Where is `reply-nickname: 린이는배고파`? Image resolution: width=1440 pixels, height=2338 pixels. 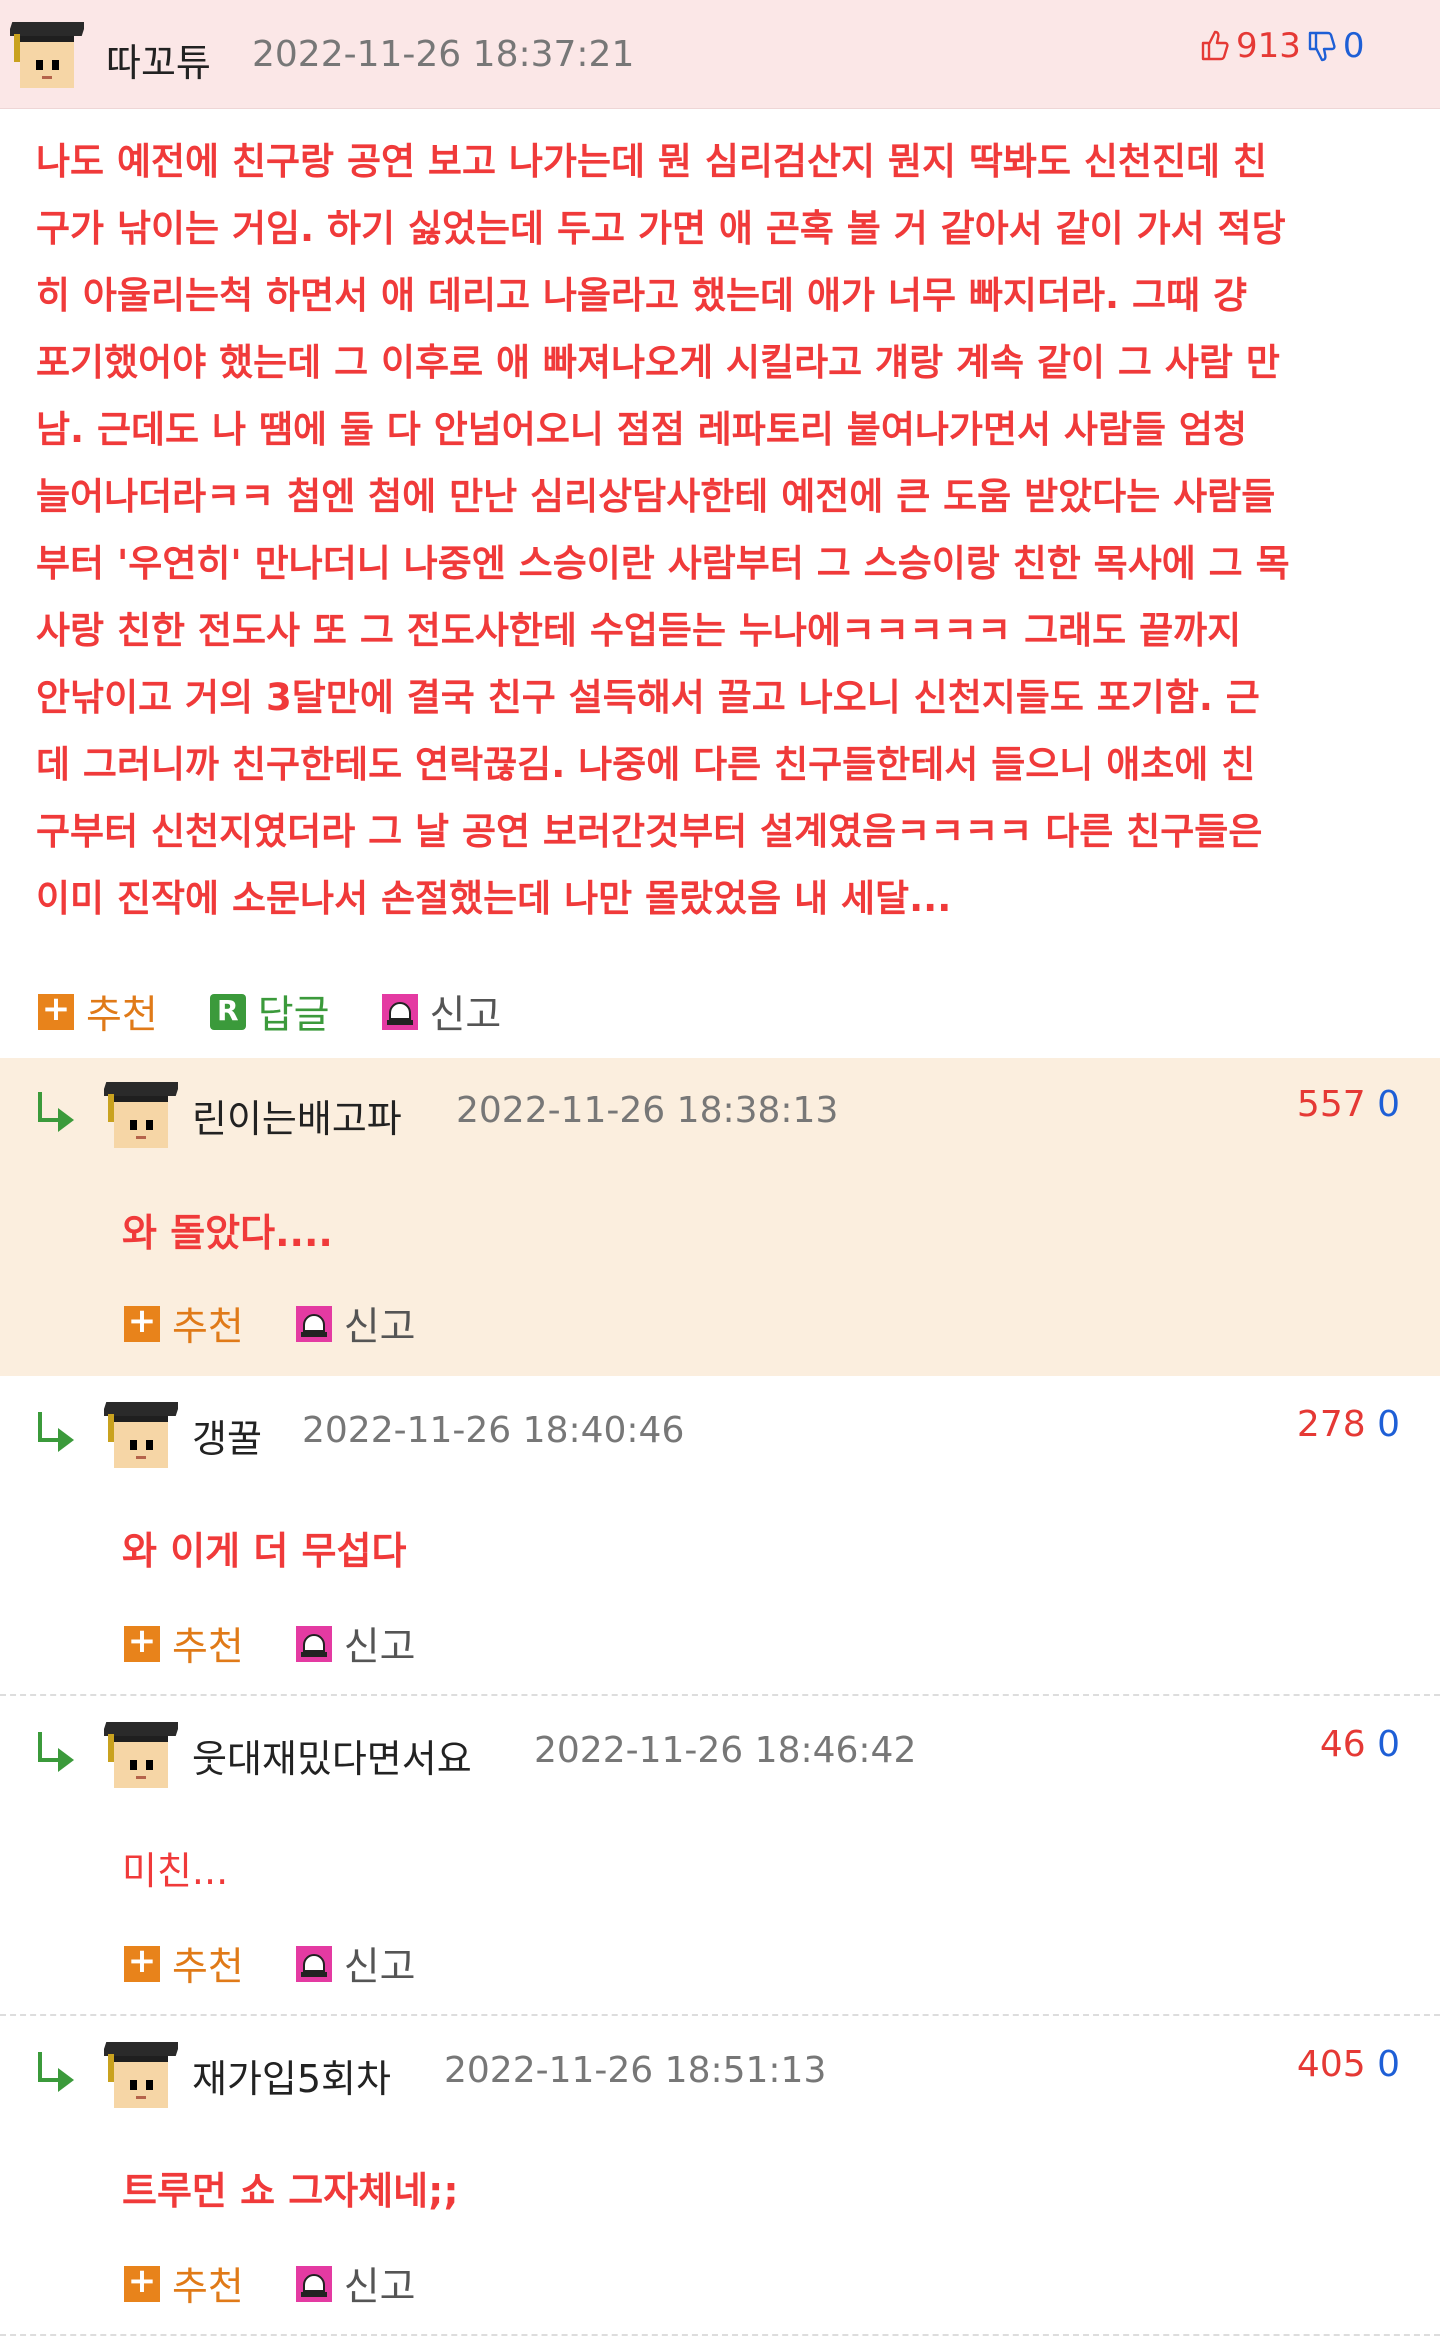 reply-nickname: 린이는배고파 is located at coordinates (297, 1115).